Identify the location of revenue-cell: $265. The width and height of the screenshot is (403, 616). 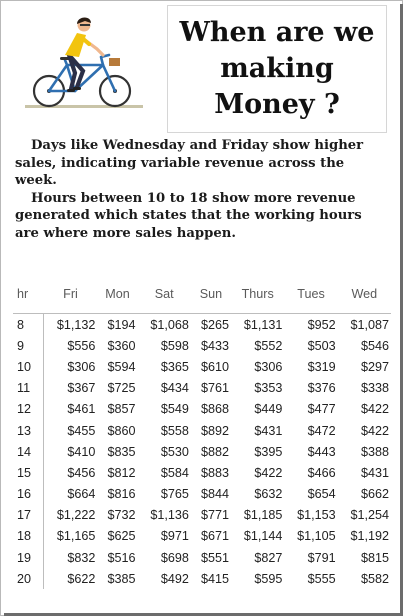
(211, 324).